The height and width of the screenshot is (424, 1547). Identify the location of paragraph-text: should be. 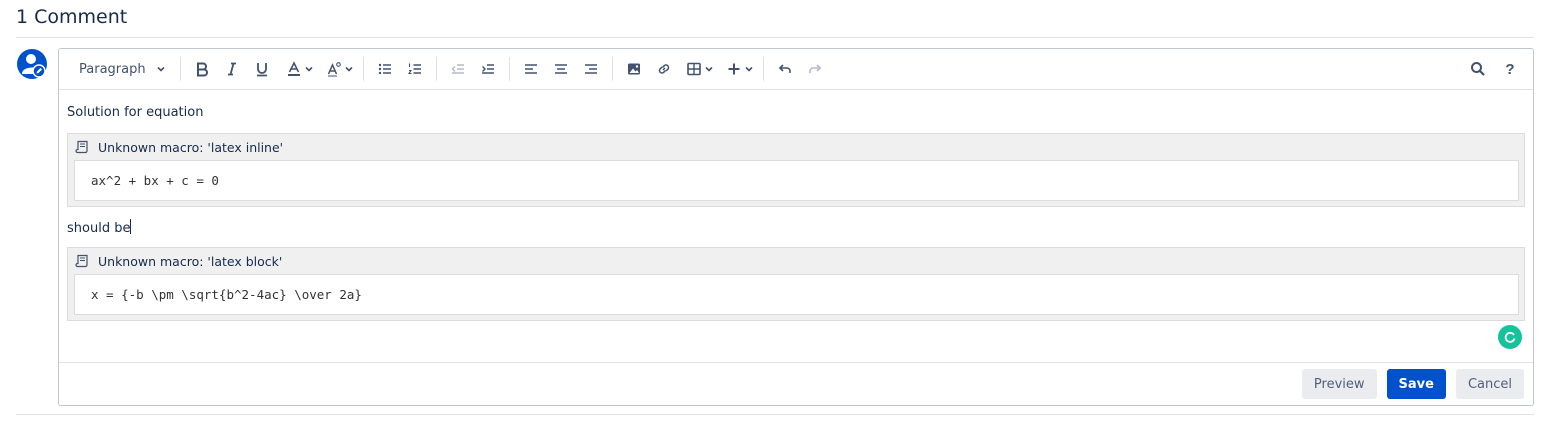
(99, 227).